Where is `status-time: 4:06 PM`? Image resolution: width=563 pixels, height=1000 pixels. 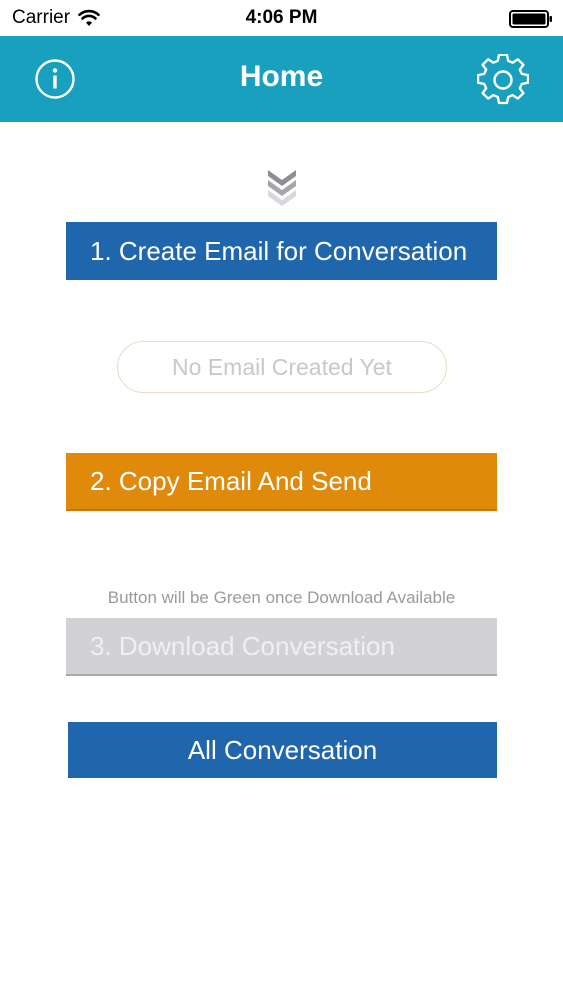 status-time: 4:06 PM is located at coordinates (281, 17).